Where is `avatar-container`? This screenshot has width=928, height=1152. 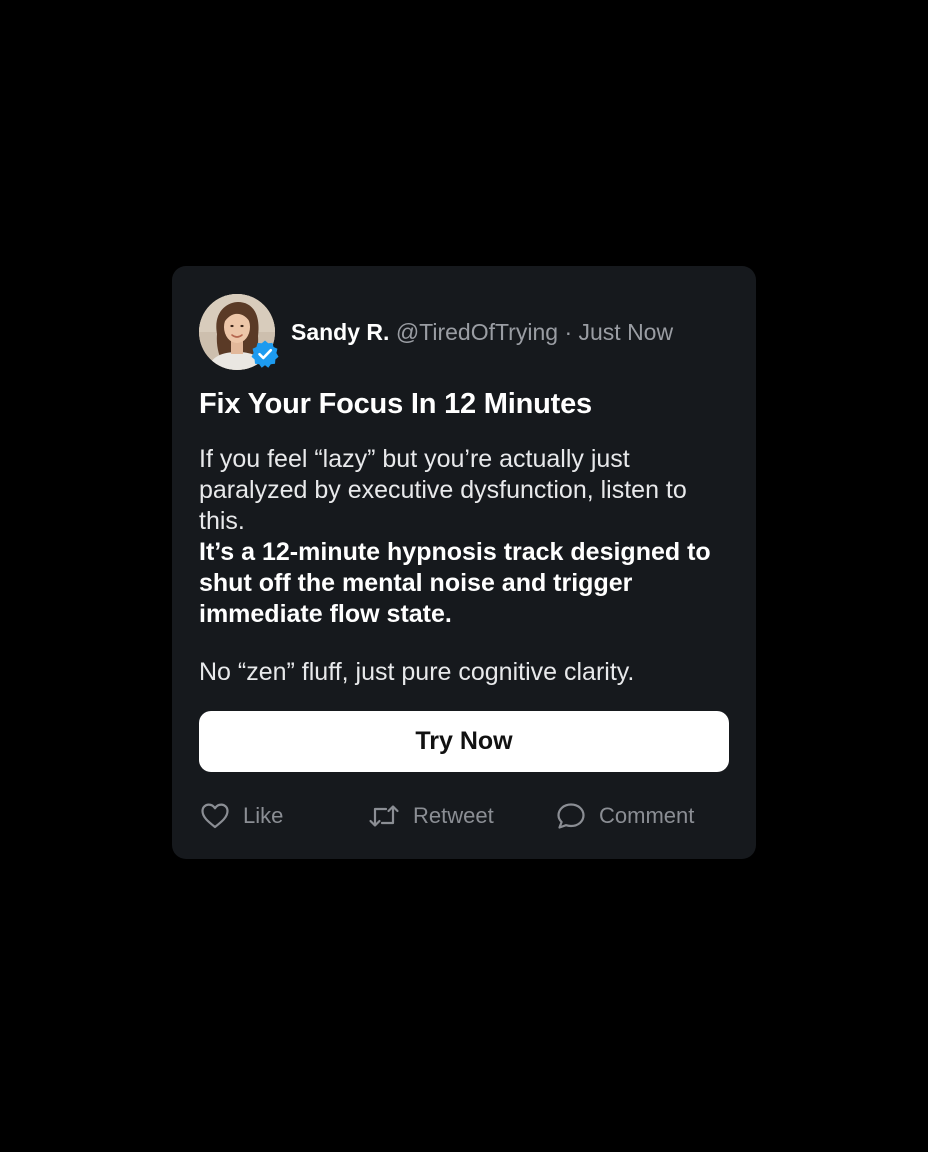
avatar-container is located at coordinates (239, 332).